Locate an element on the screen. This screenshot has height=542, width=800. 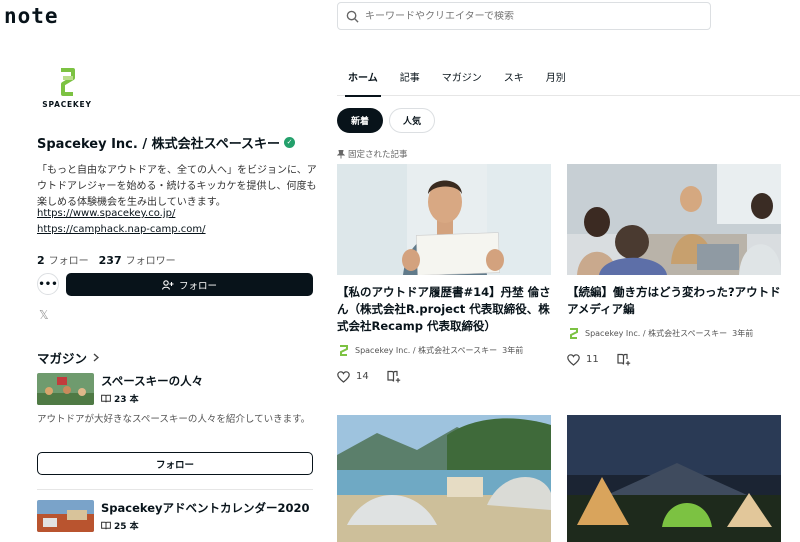
magazine-count: 23 本 is located at coordinates (152, 398).